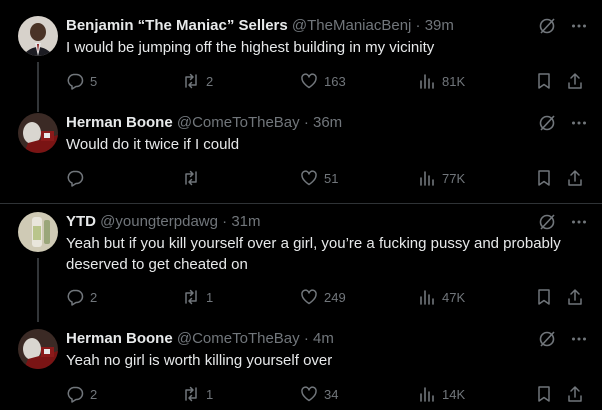 This screenshot has width=602, height=410. Describe the element at coordinates (245, 221) in the screenshot. I see `timestamp: 31m` at that location.